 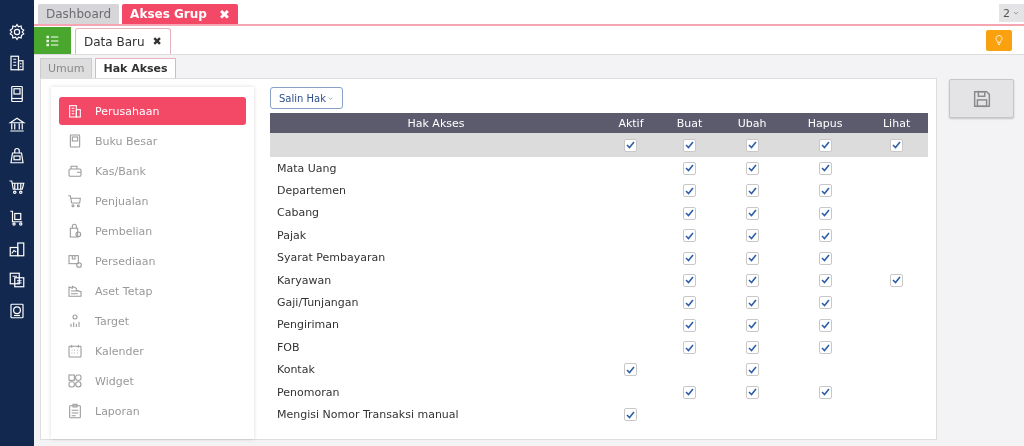 I want to click on menu-item: Penjualan, so click(x=152, y=201).